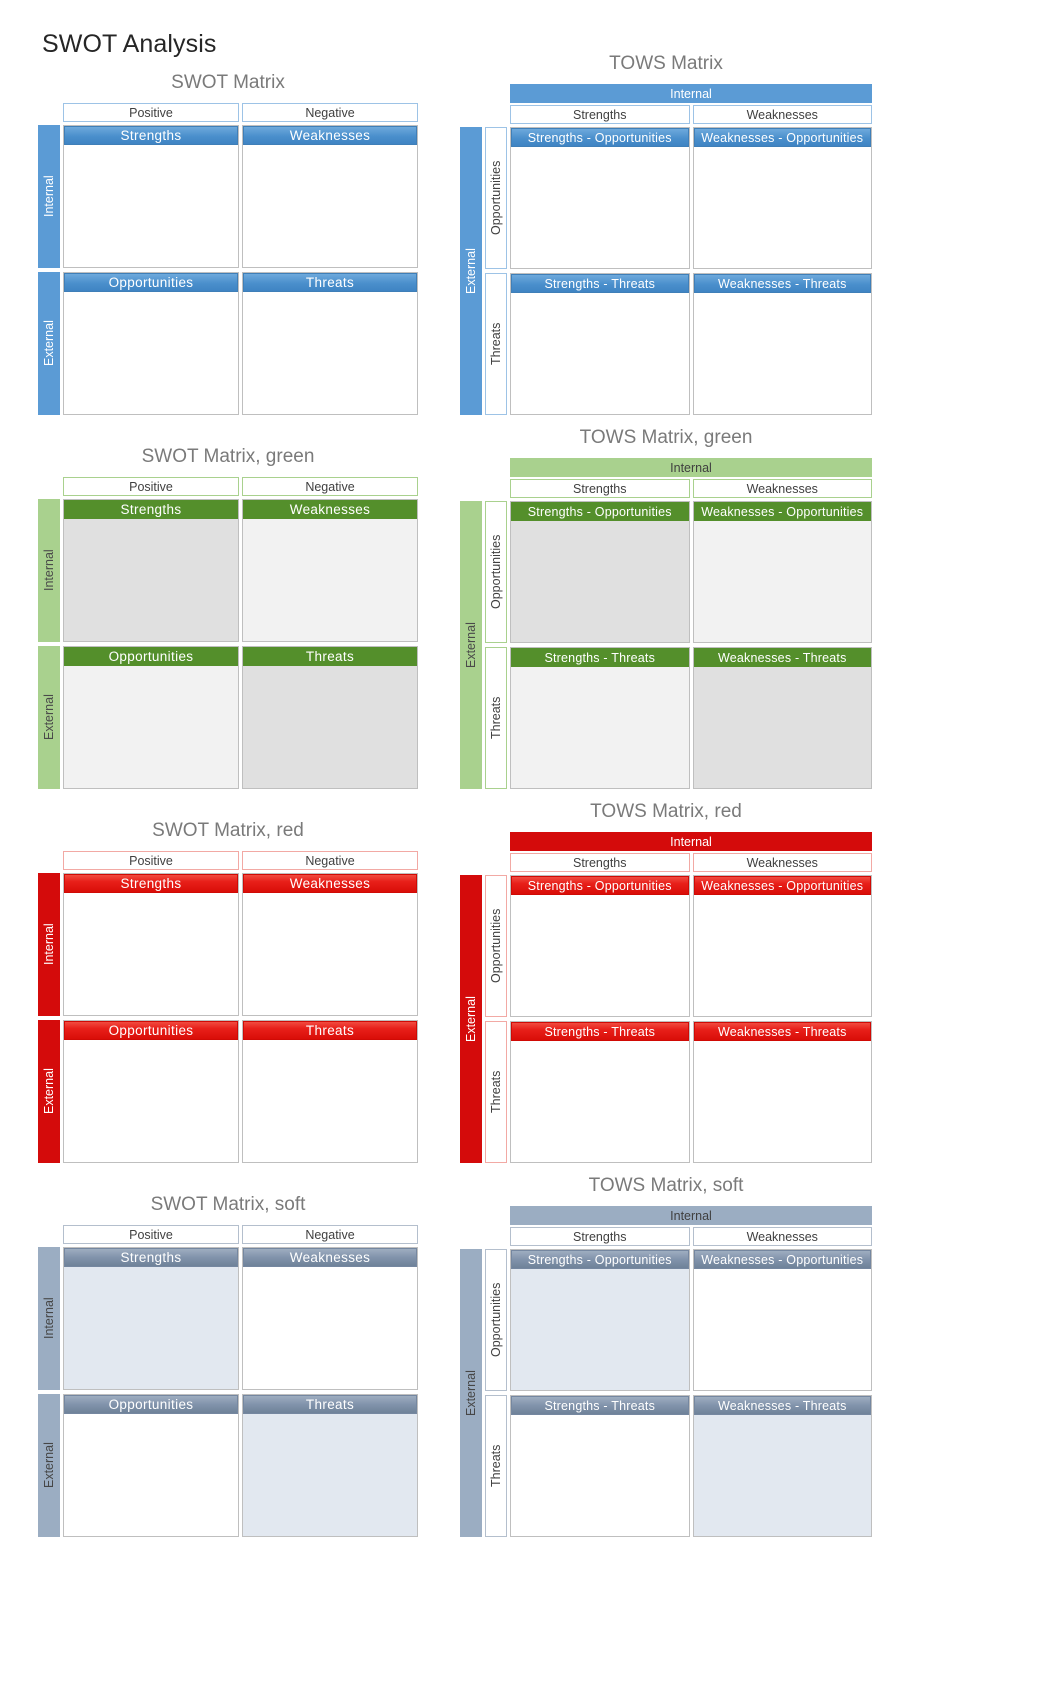  Describe the element at coordinates (151, 1234) in the screenshot. I see `swot-soft-col-header-positive: Positive` at that location.